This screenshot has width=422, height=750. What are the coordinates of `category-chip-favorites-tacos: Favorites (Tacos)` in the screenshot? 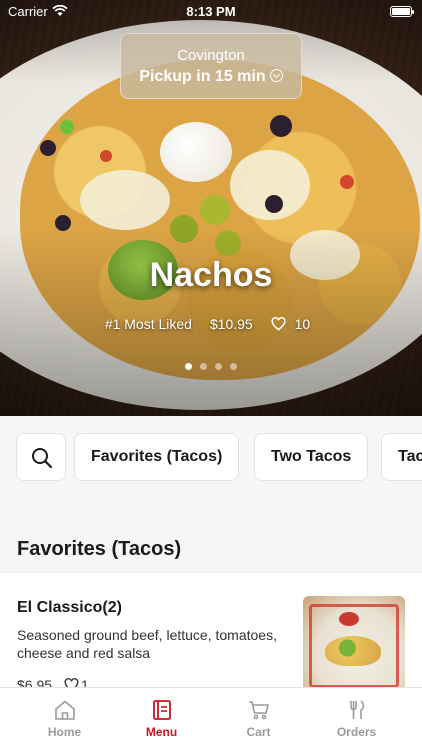 It's located at (157, 457).